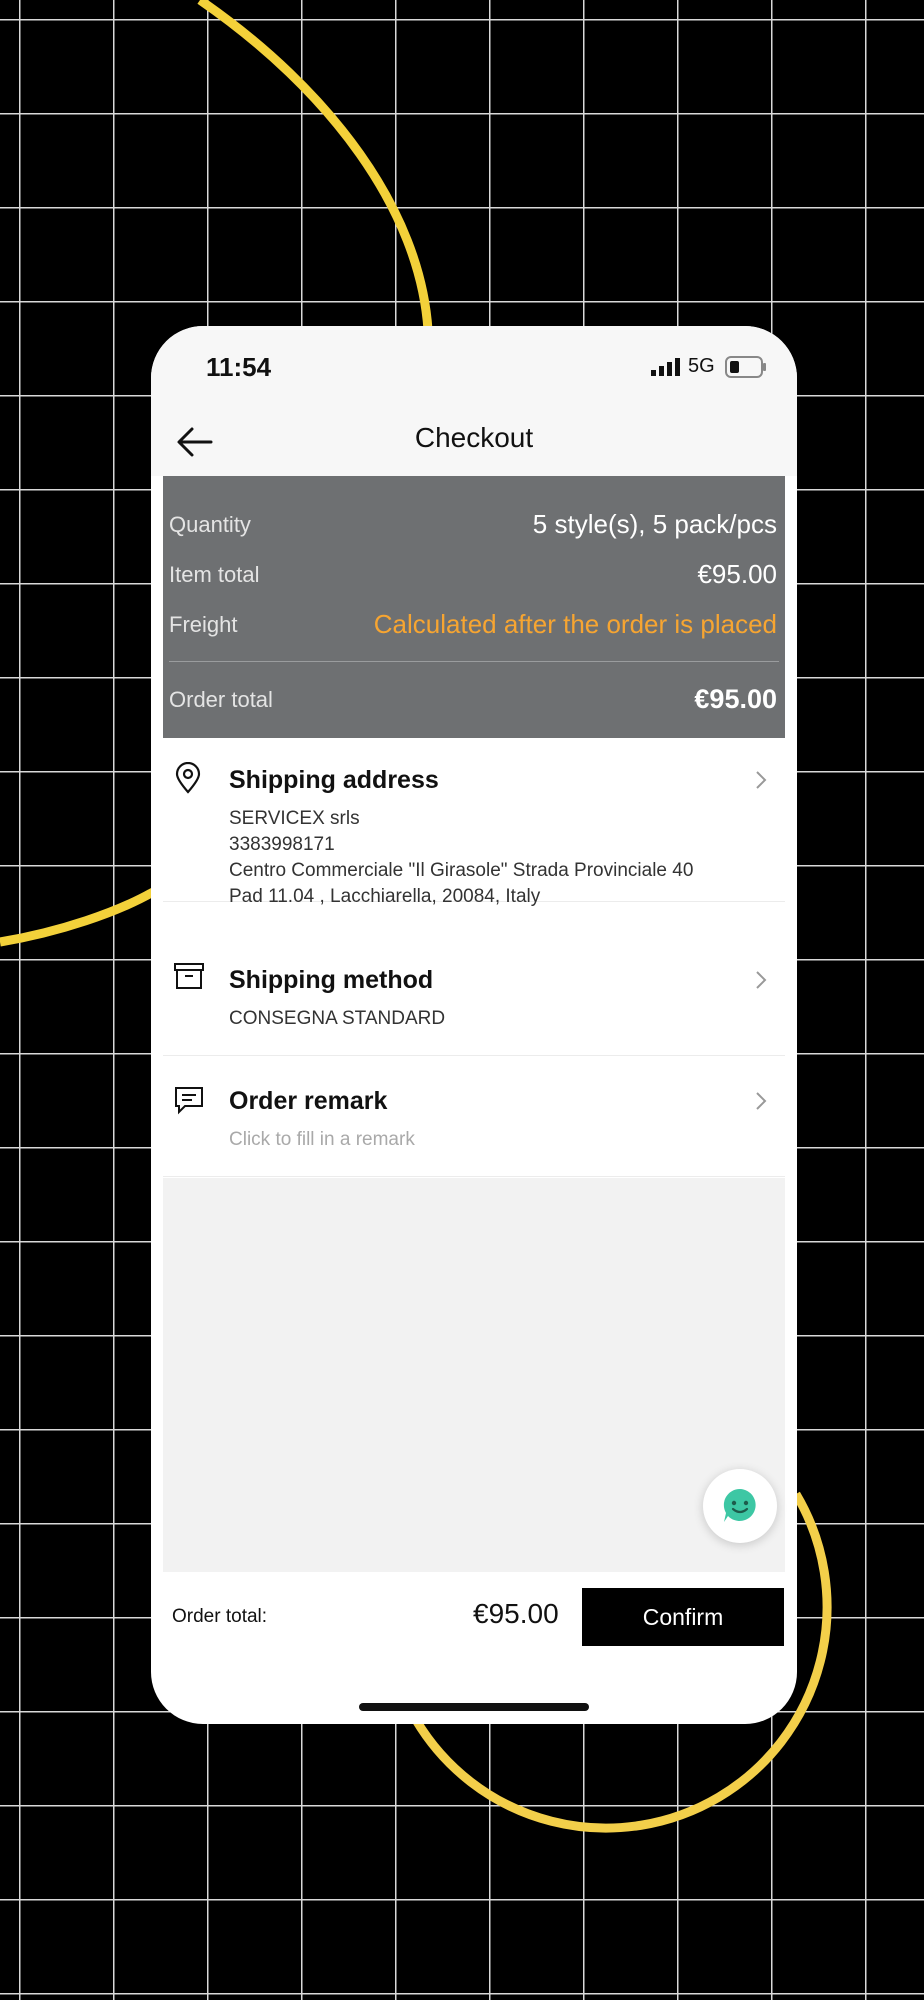 This screenshot has width=924, height=2000. I want to click on order-remark-row: Order remark Click to fill in a remark, so click(474, 1117).